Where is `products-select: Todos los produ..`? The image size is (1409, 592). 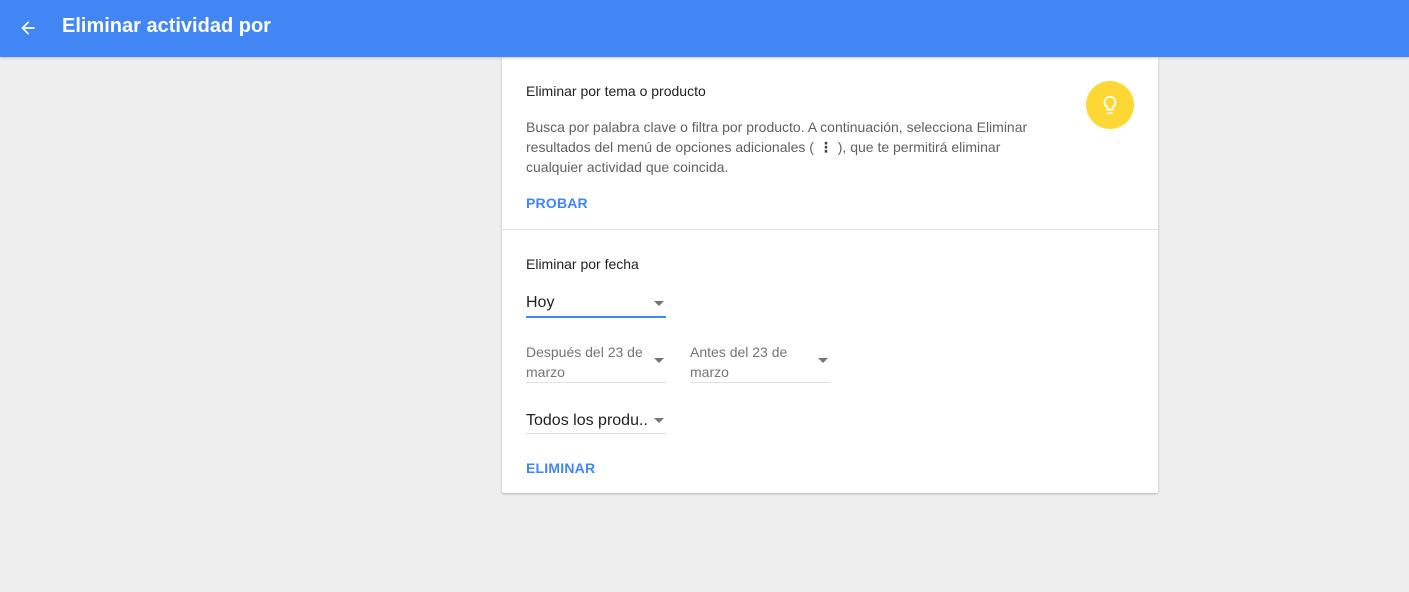
products-select: Todos los produ.. is located at coordinates (596, 422).